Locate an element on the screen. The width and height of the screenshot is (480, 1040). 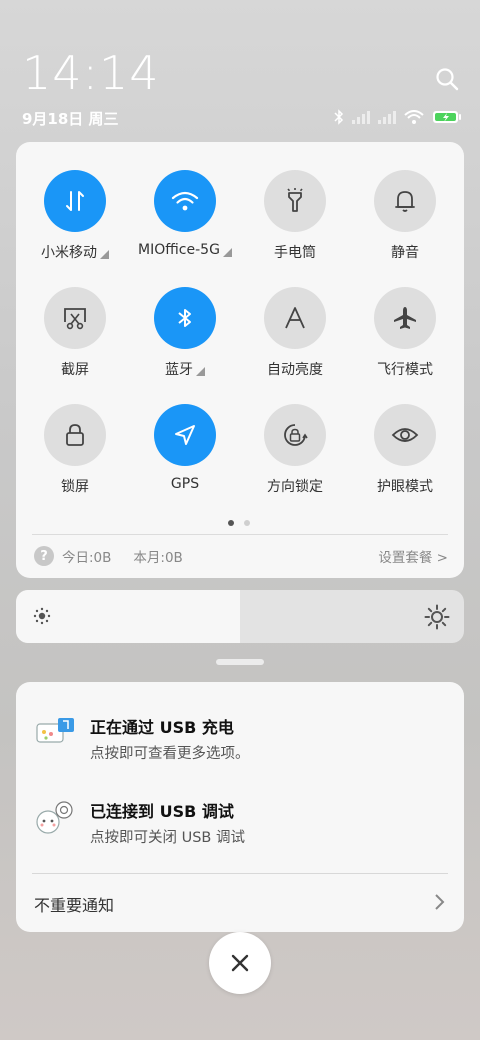
flashlight-icon is located at coordinates (295, 201).